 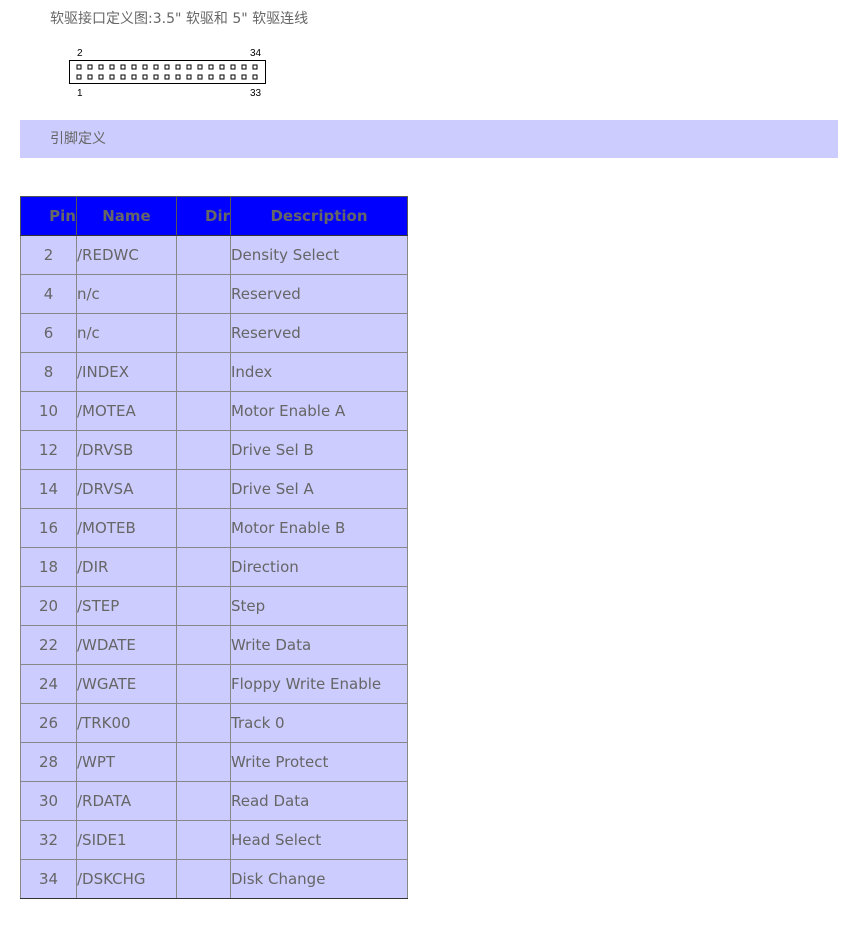 What do you see at coordinates (203, 216) in the screenshot?
I see `column-header-dir: Dir` at bounding box center [203, 216].